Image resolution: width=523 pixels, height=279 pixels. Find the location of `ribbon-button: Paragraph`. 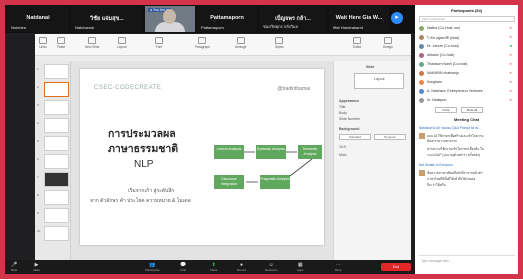

ribbon-button: Paragraph is located at coordinates (202, 43).